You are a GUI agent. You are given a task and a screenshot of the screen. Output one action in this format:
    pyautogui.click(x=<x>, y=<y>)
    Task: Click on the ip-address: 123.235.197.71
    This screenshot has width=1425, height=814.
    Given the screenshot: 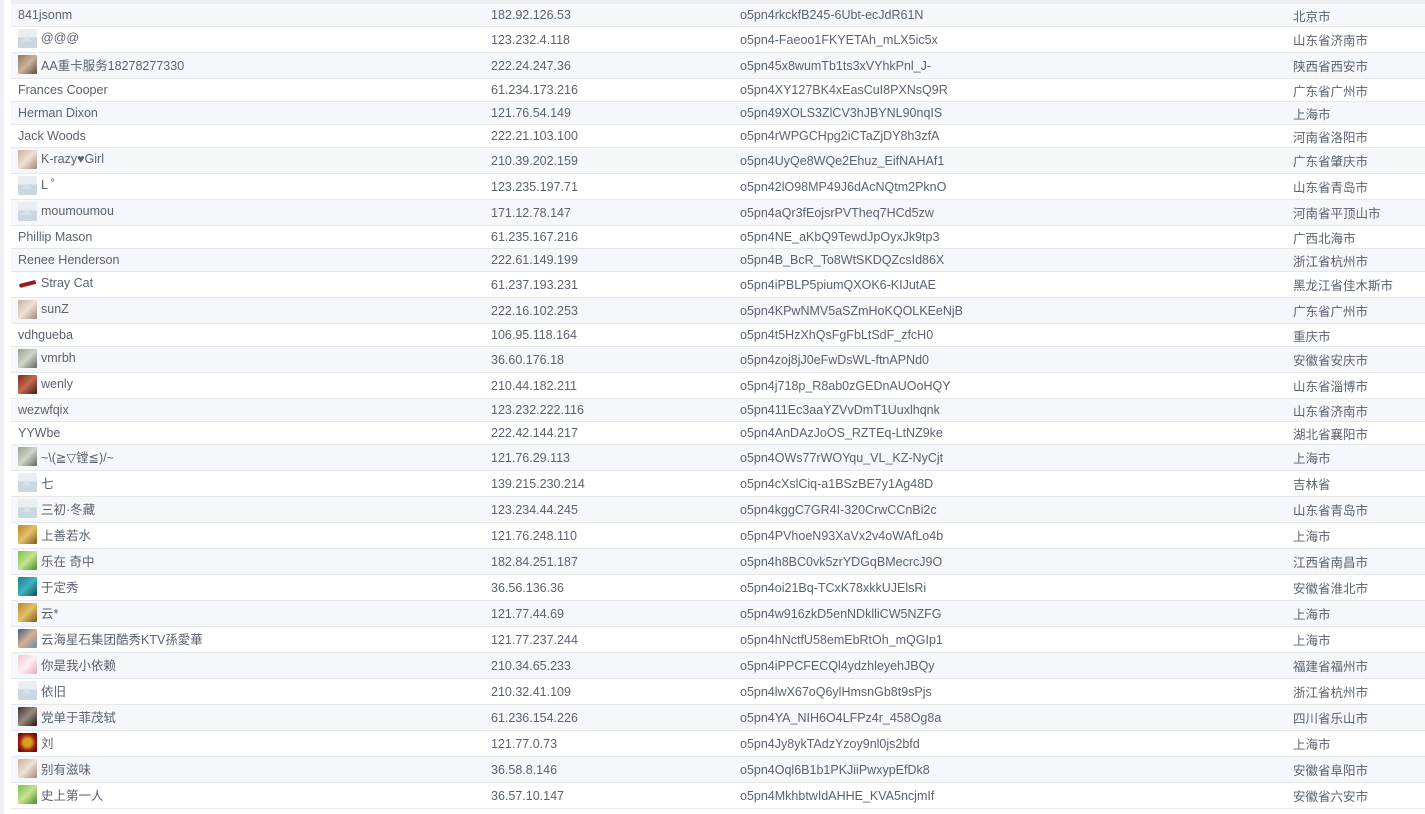 What is the action you would take?
    pyautogui.click(x=534, y=186)
    